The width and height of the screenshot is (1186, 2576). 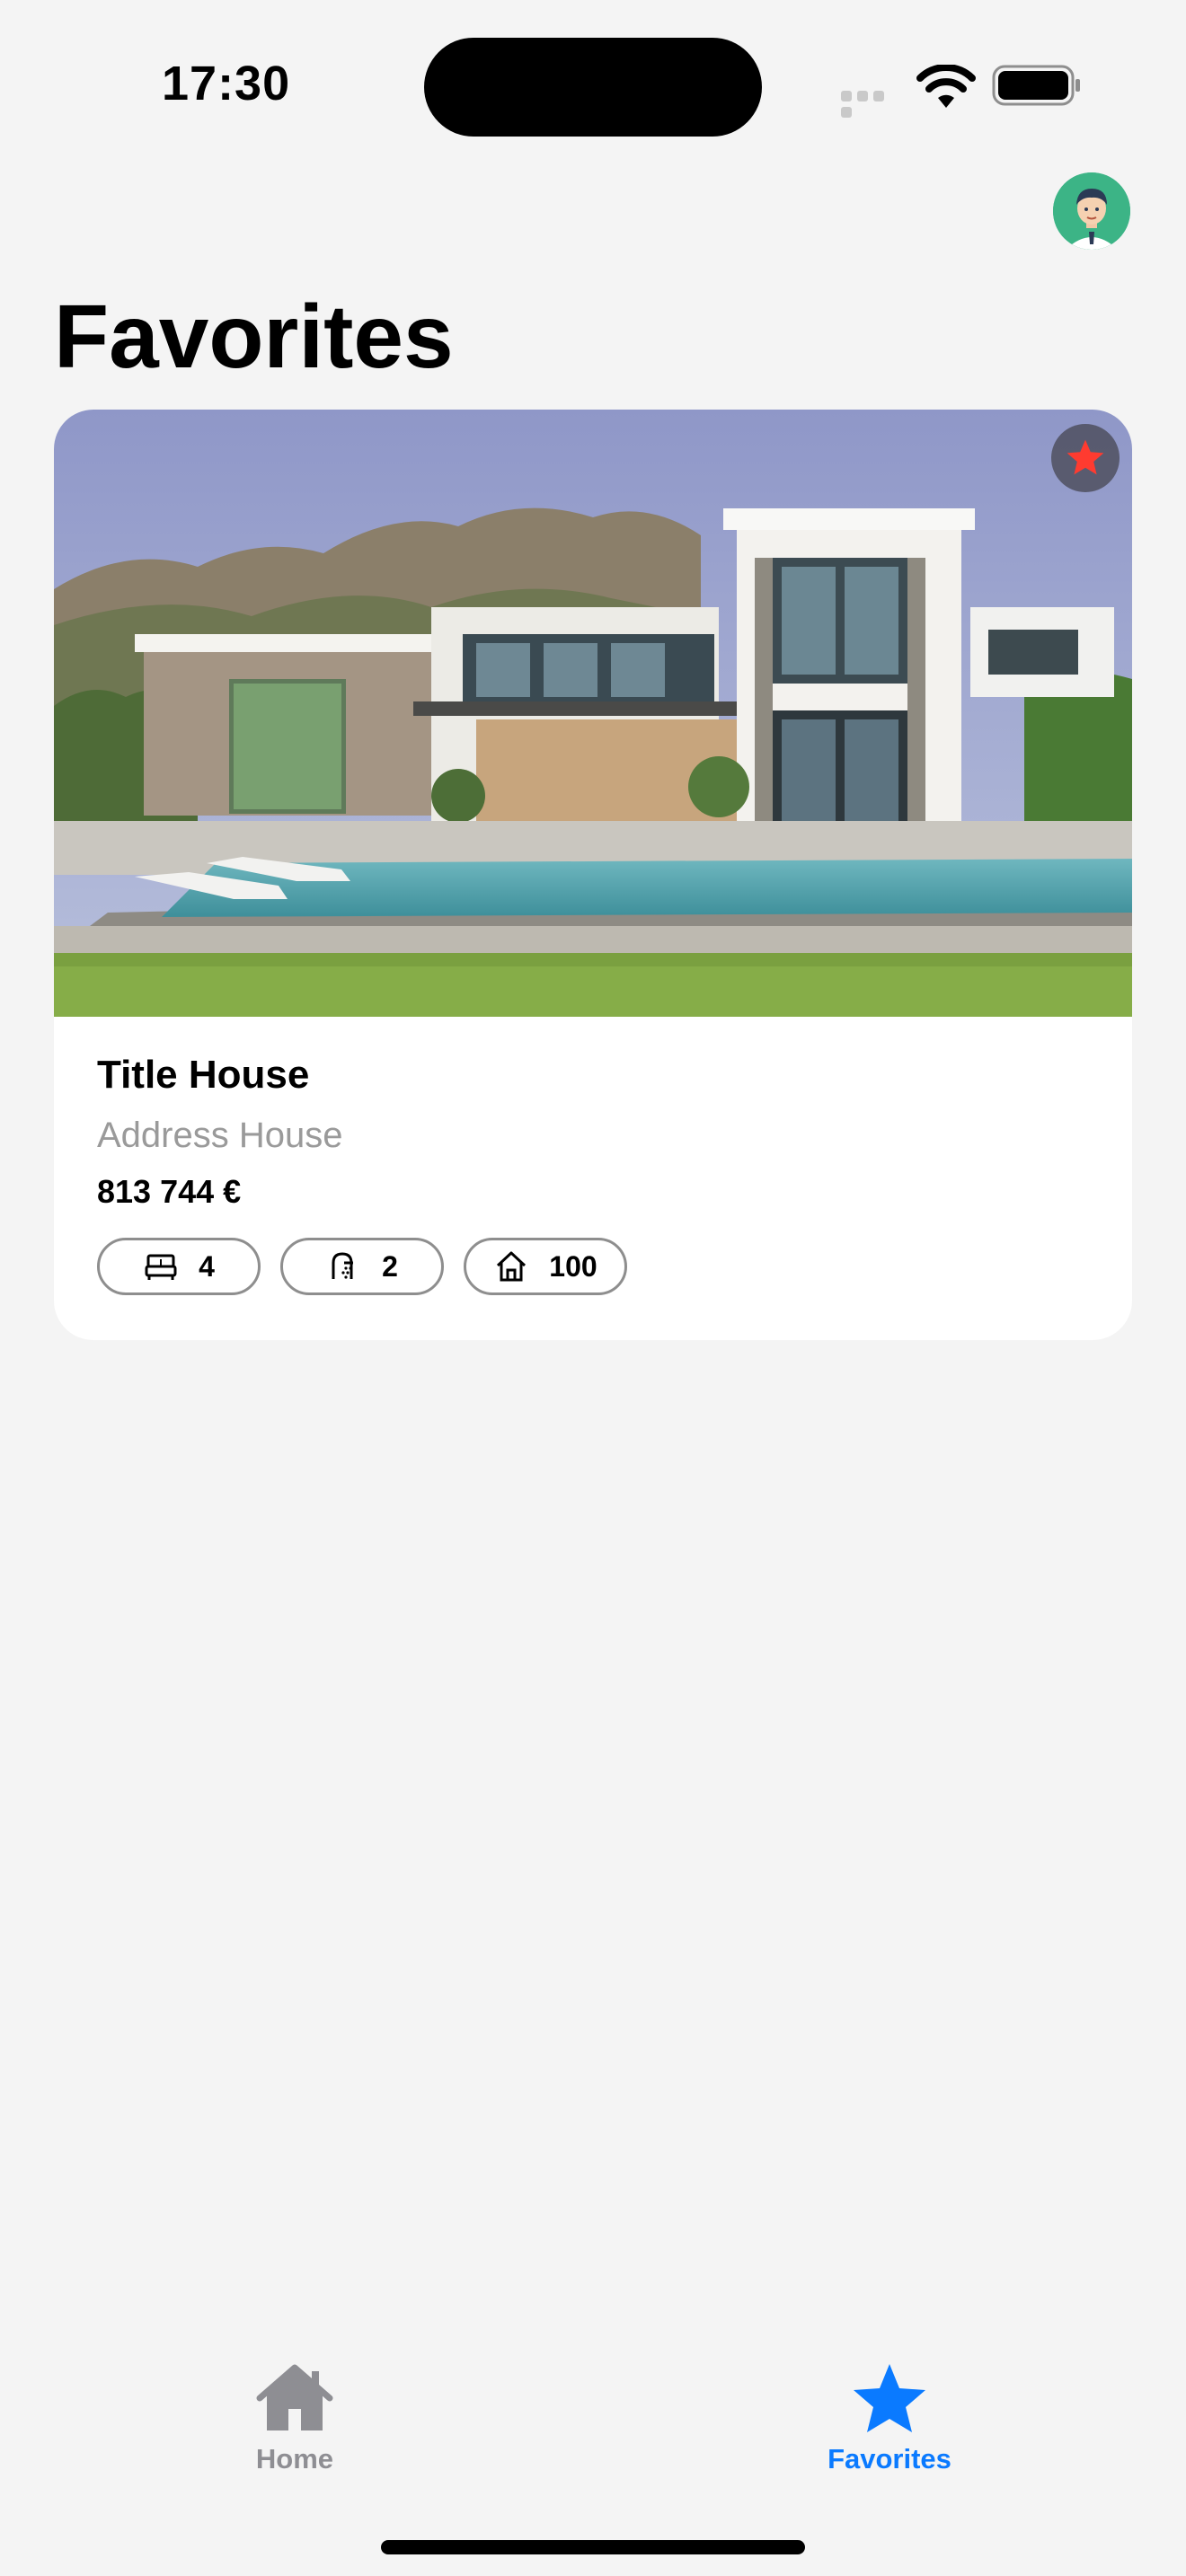 What do you see at coordinates (889, 2459) in the screenshot?
I see `tab-favorites-label: Favorites` at bounding box center [889, 2459].